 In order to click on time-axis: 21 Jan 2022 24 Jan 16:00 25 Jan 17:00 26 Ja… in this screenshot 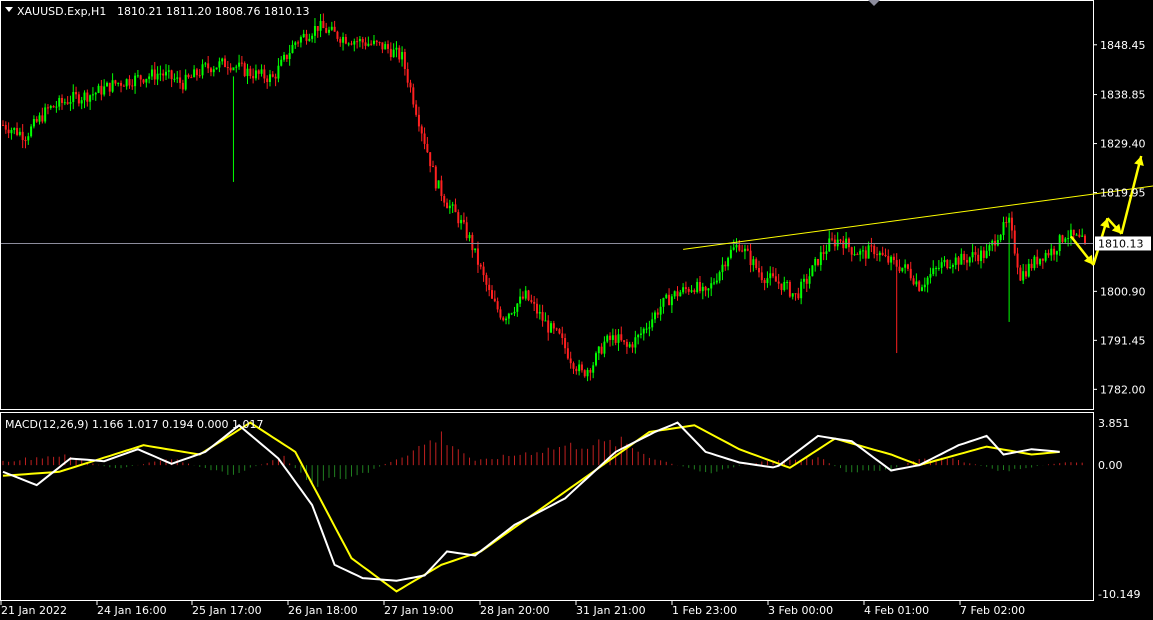, I will do `click(512, 609)`.